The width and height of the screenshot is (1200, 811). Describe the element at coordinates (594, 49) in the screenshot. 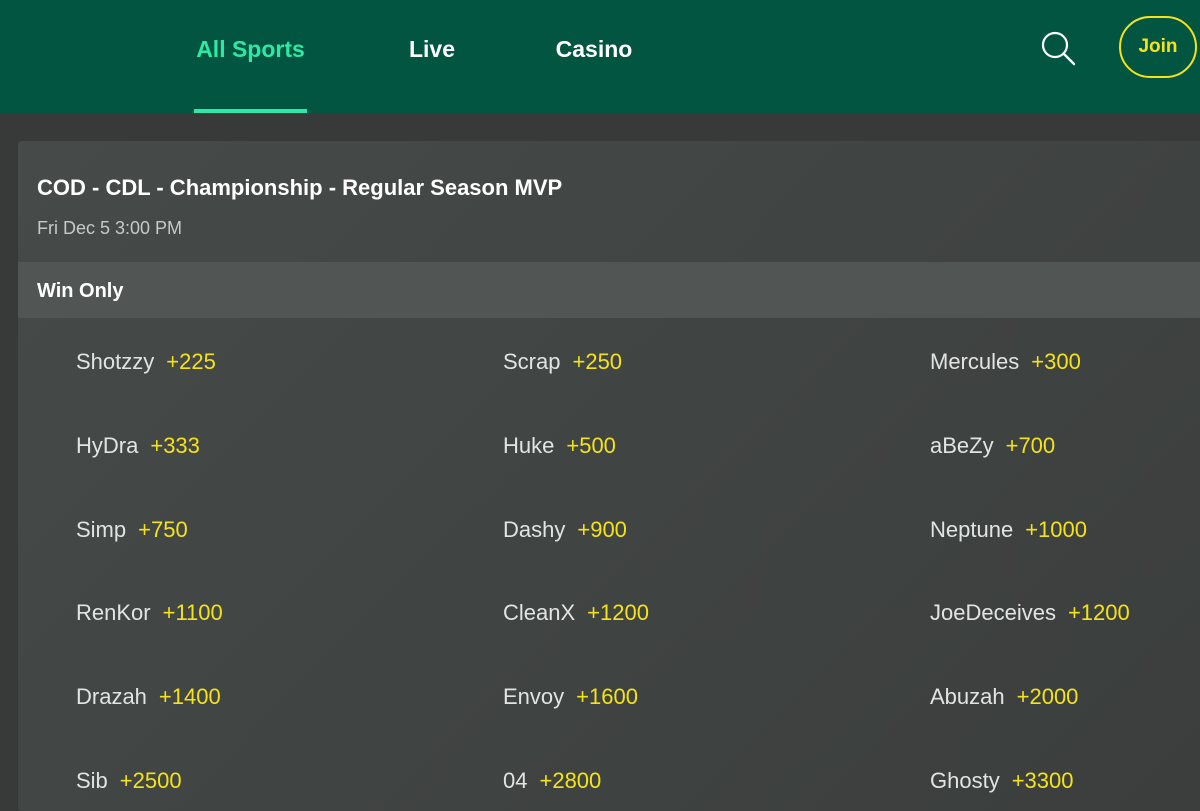

I see `tab-casino-label: Casino` at that location.